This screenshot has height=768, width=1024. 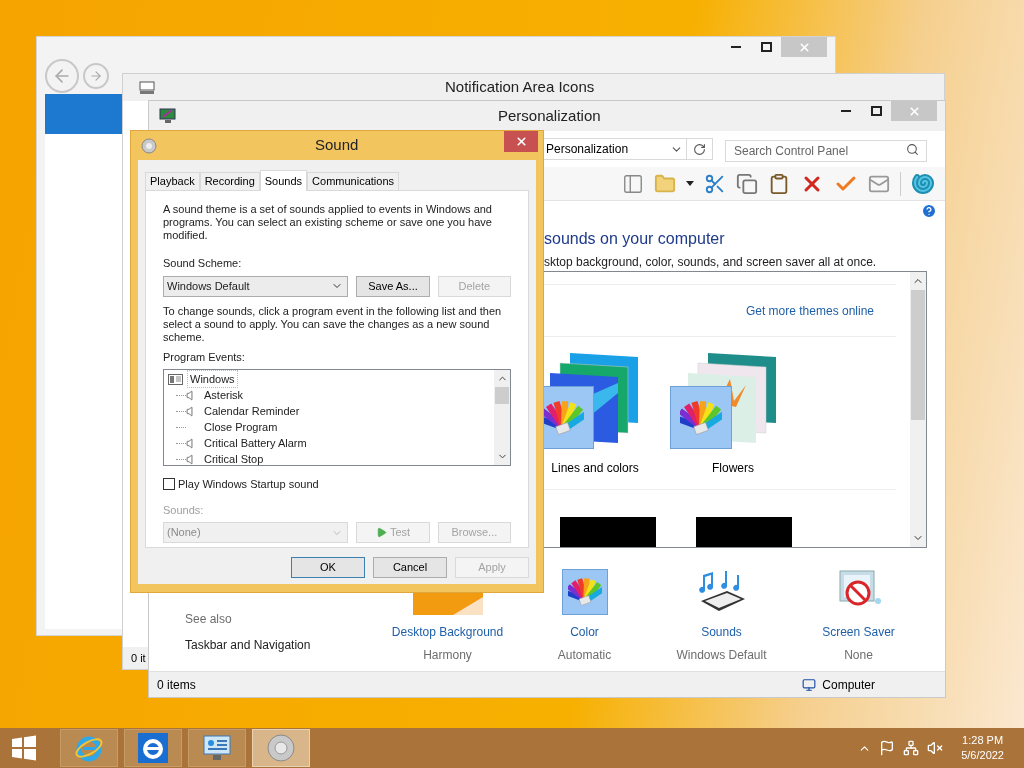 I want to click on cut-icon, so click(x=715, y=183).